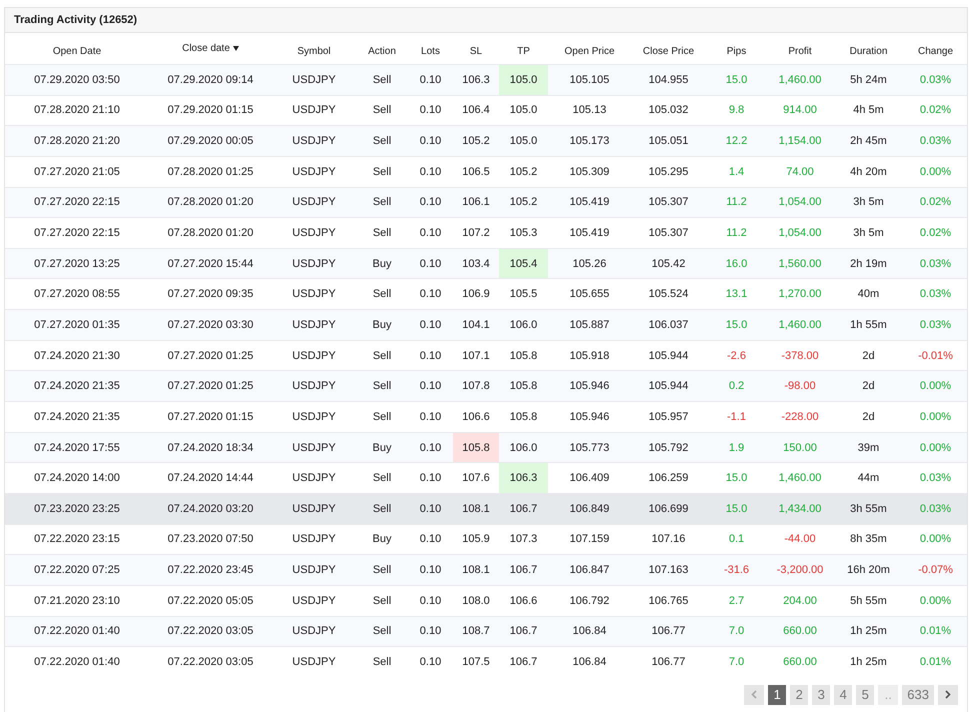  What do you see at coordinates (77, 508) in the screenshot?
I see `table-cell: 07.23.2020 23:25` at bounding box center [77, 508].